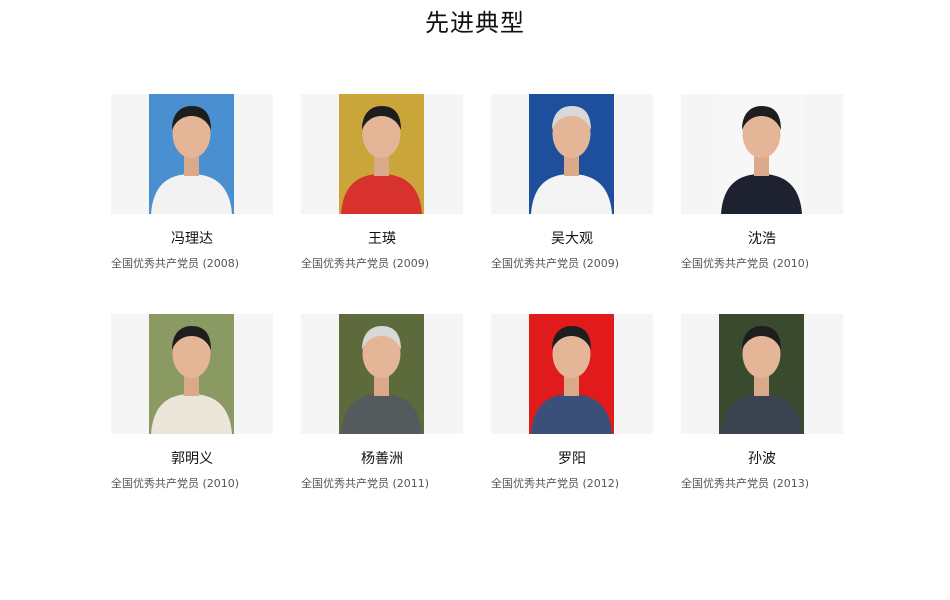 This screenshot has height=600, width=950. I want to click on person-card: 杨善洲 全国优秀共产党员 (2011), so click(382, 409).